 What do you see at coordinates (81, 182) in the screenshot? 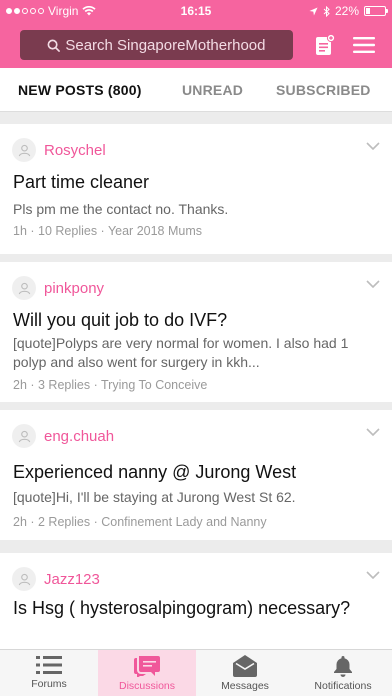
I see `post-title: Part time cleaner` at bounding box center [81, 182].